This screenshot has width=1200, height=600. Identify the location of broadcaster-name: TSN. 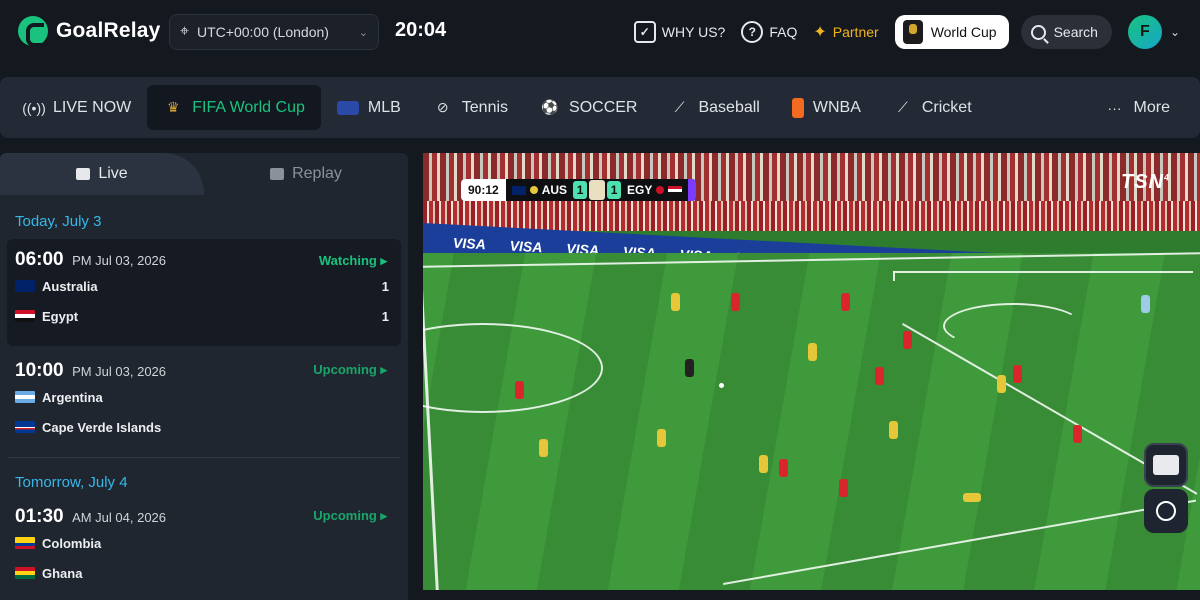
(1142, 182).